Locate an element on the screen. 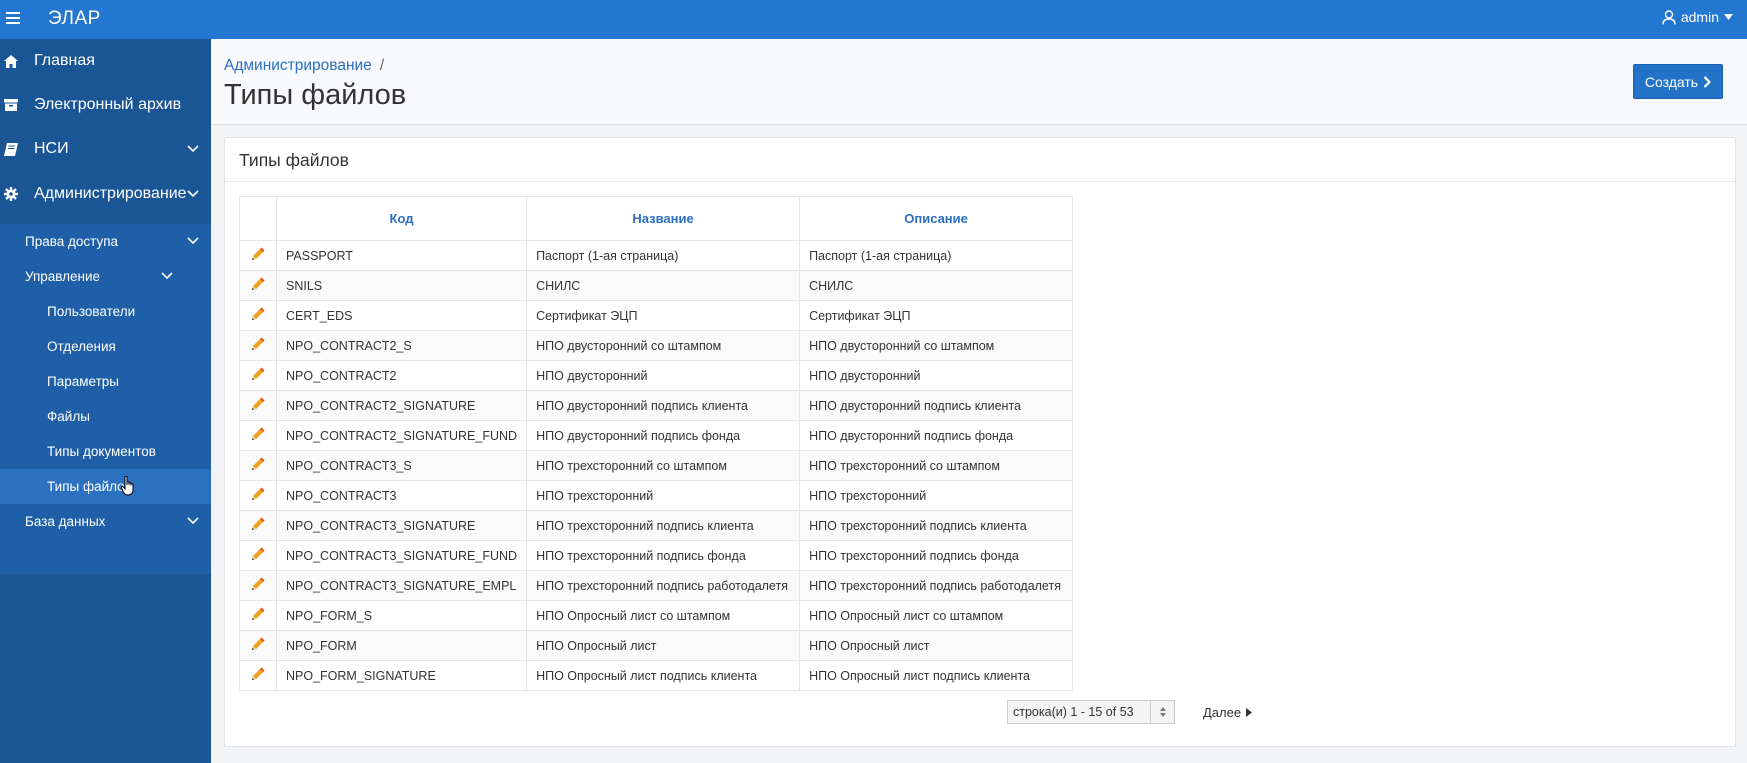 The image size is (1747, 763). sidebar-item-management: Управление is located at coordinates (105, 276).